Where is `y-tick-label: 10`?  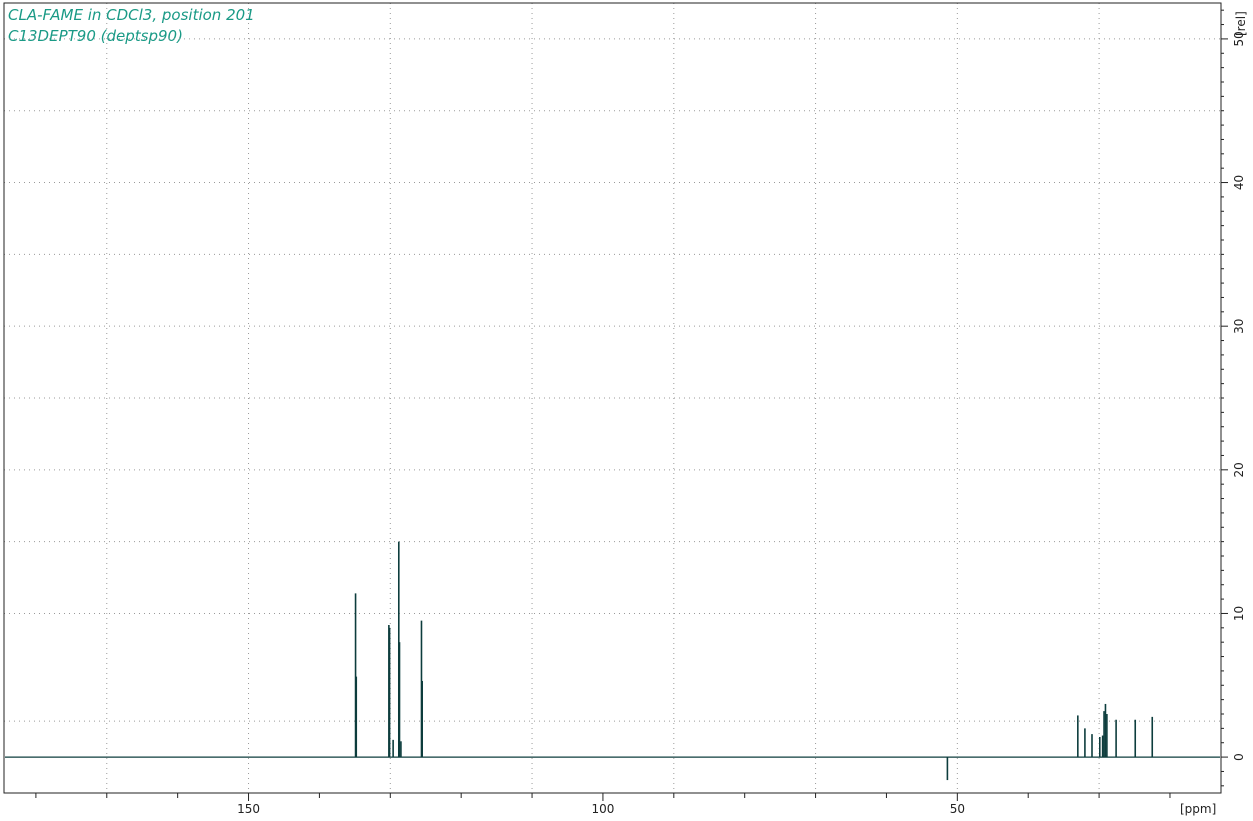 y-tick-label: 10 is located at coordinates (1239, 613).